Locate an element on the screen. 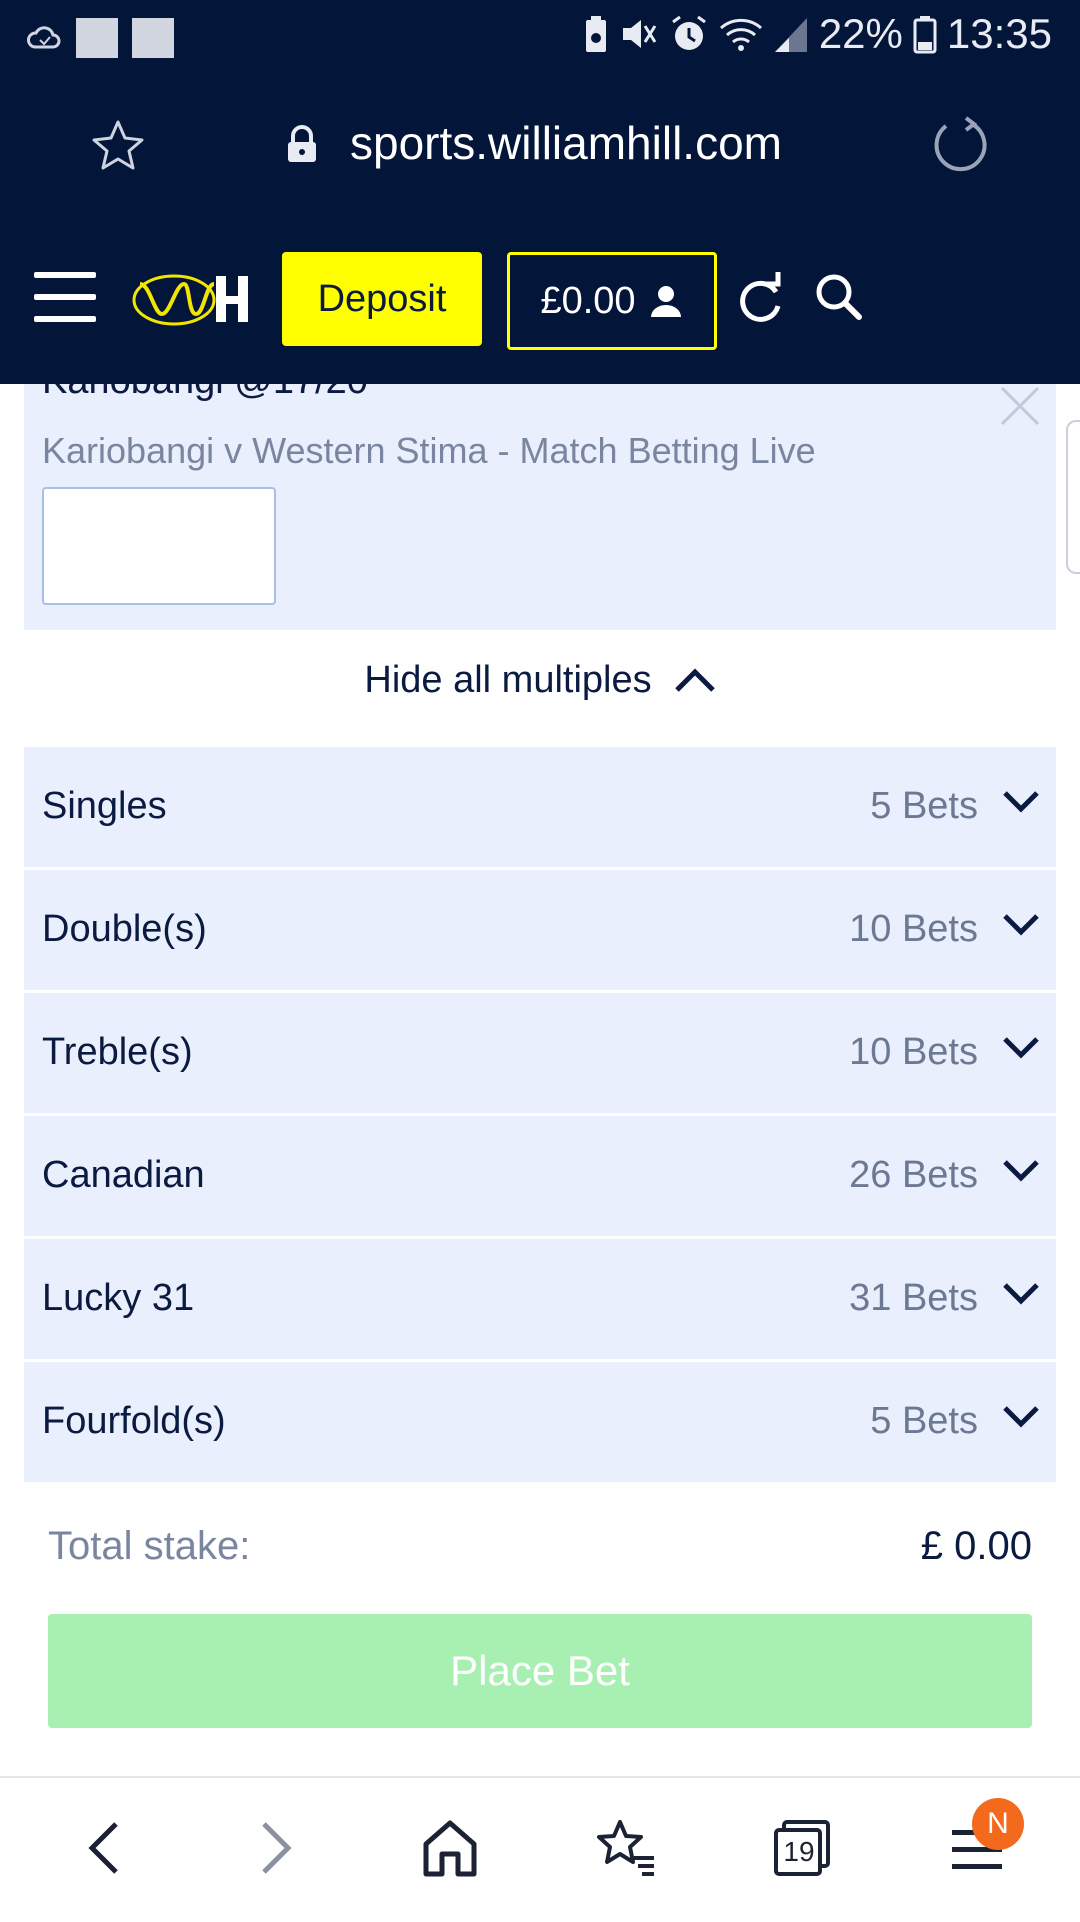 The width and height of the screenshot is (1080, 1922). status-left is located at coordinates (100, 38).